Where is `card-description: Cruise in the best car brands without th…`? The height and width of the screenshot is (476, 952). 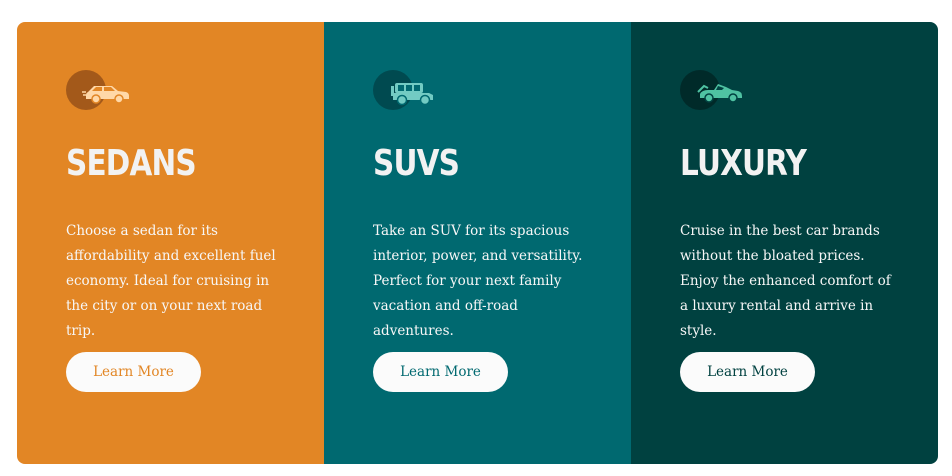
card-description: Cruise in the best car brands without th… is located at coordinates (785, 281).